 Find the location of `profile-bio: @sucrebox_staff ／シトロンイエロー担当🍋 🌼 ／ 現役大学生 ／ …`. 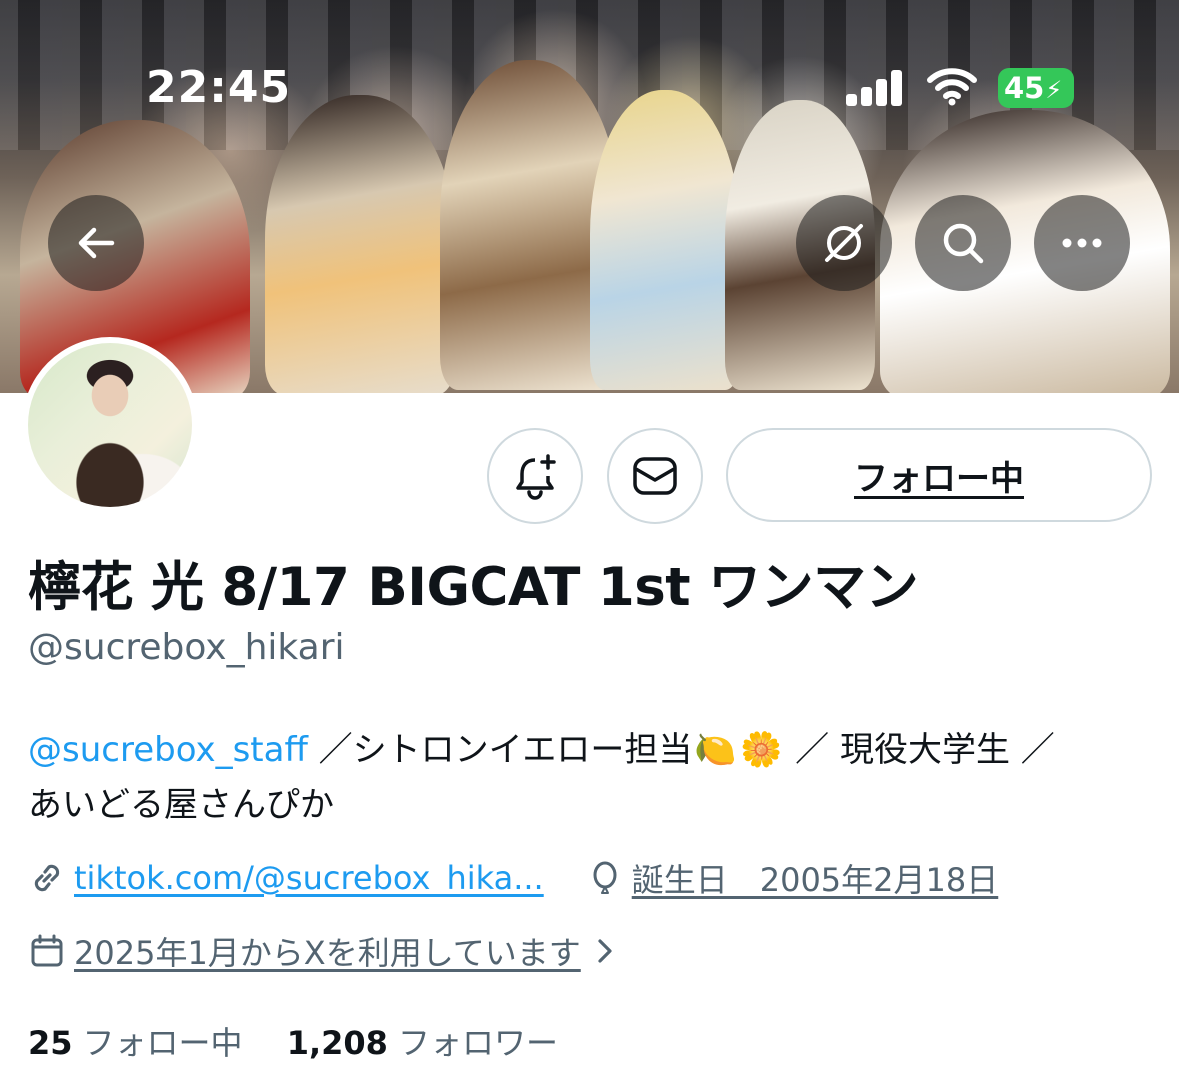

profile-bio: @sucrebox_staff ／シトロンイエロー担当🍋 🌼 ／ 現役大学生 ／ … is located at coordinates (593, 778).